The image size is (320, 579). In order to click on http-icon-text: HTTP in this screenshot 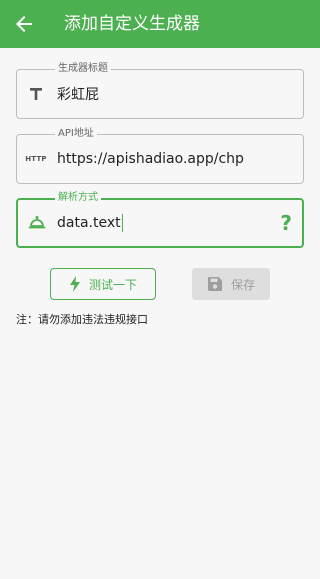, I will do `click(36, 159)`.